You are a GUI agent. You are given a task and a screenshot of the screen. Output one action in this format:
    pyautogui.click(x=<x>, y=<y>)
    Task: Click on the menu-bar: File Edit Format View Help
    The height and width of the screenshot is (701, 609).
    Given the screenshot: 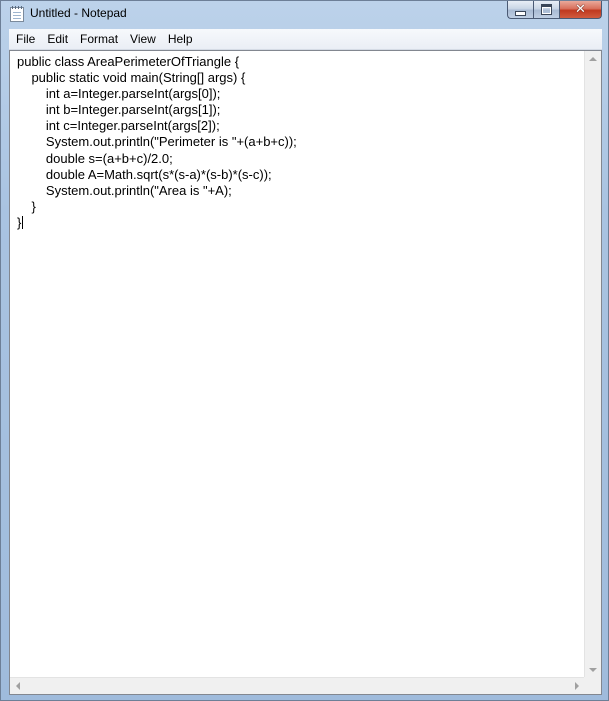 What is the action you would take?
    pyautogui.click(x=305, y=39)
    